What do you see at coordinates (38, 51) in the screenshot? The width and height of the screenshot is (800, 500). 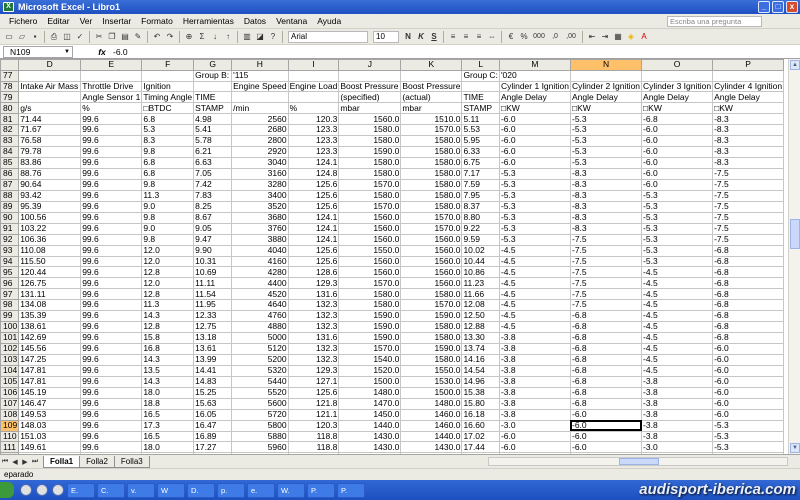 I see `name-box: N109 ▼` at bounding box center [38, 51].